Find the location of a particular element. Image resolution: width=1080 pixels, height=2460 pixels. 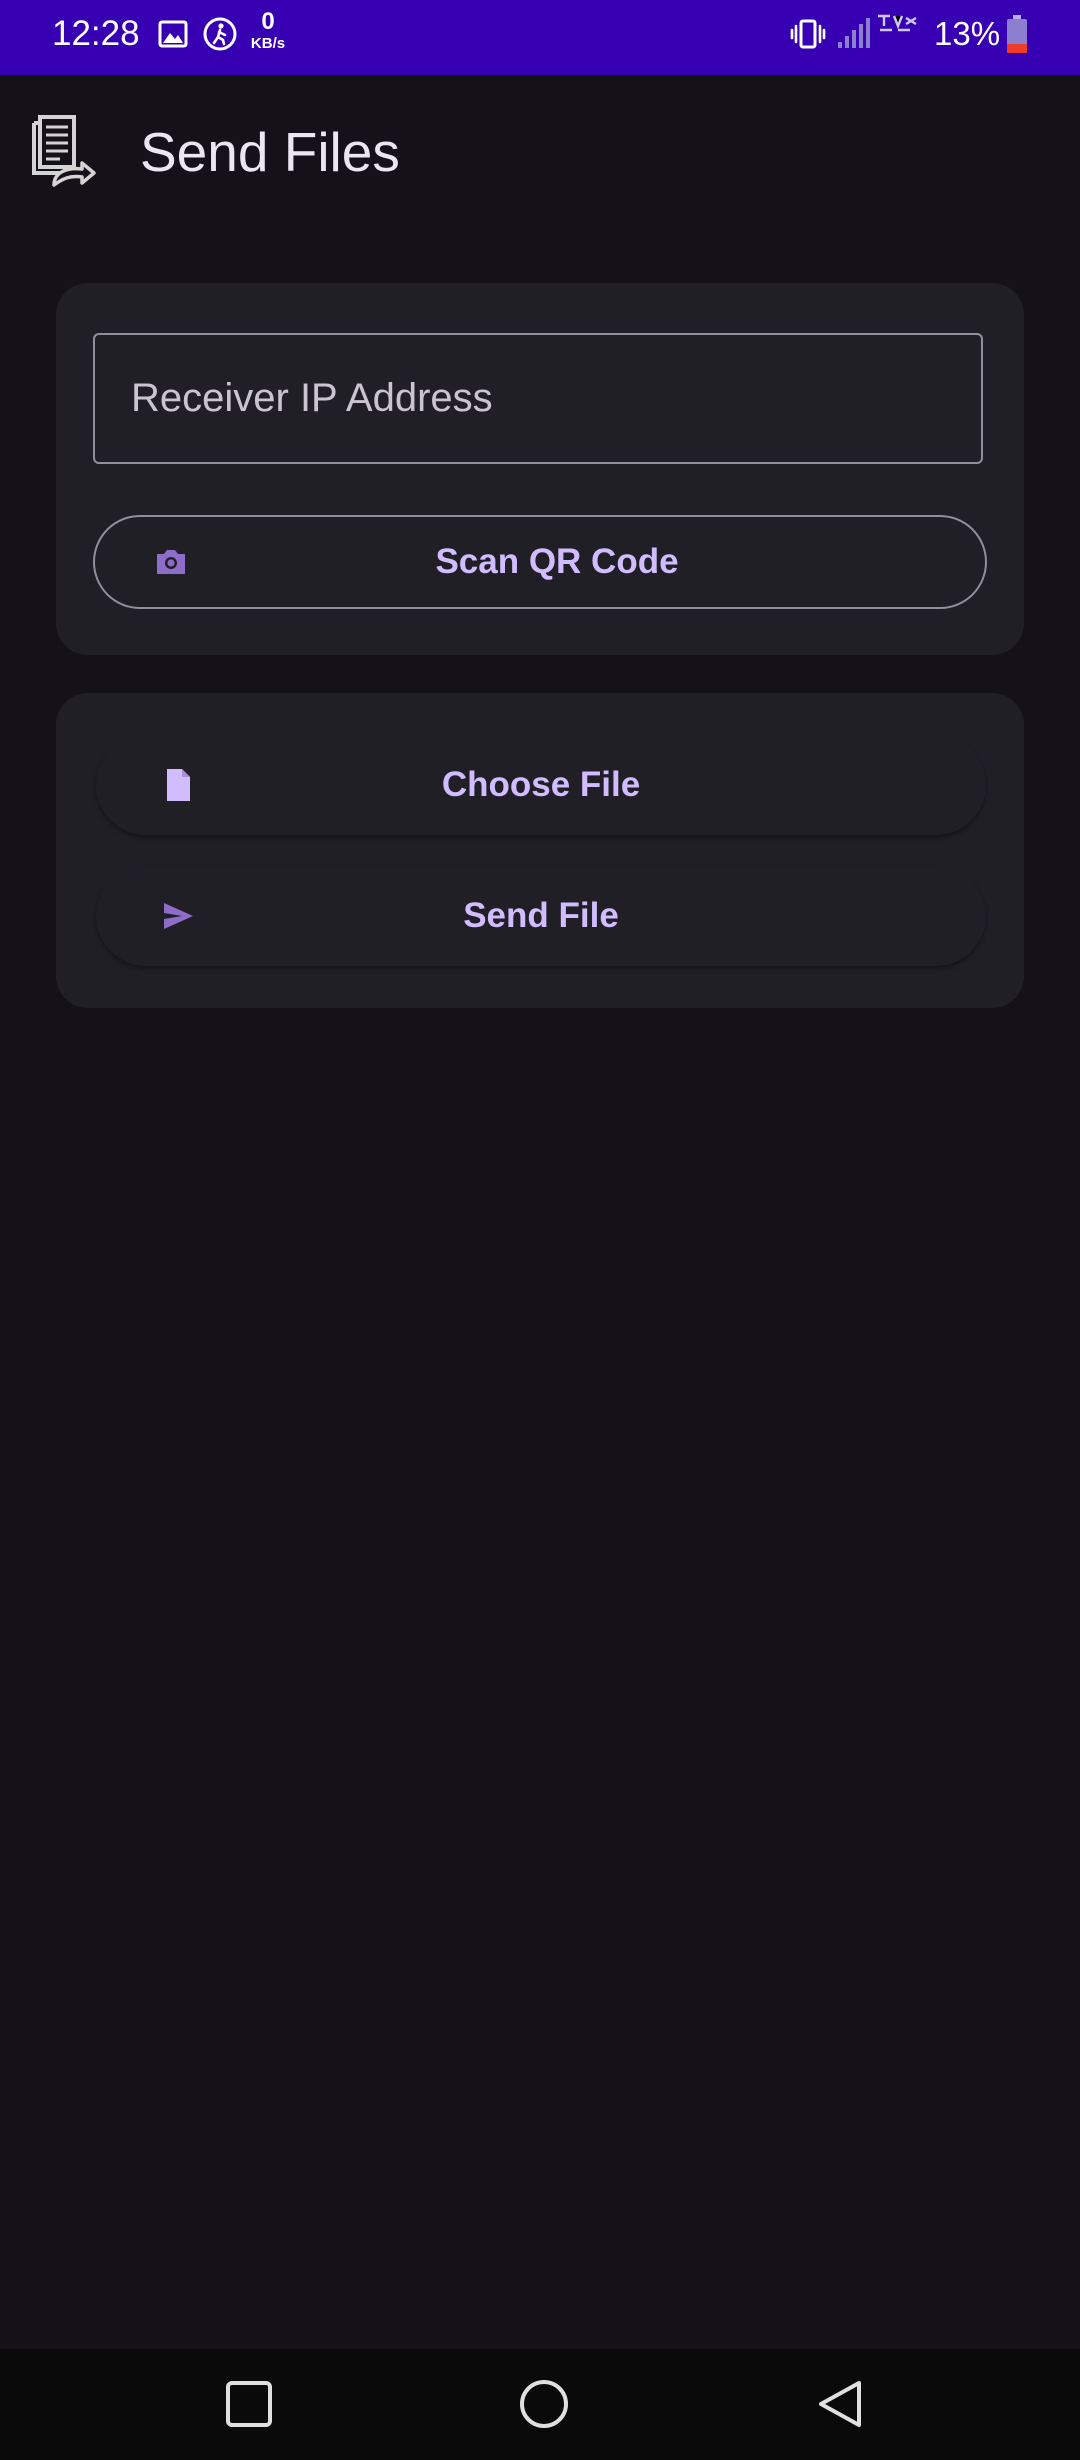

choose-file-button: Choose File is located at coordinates (541, 785).